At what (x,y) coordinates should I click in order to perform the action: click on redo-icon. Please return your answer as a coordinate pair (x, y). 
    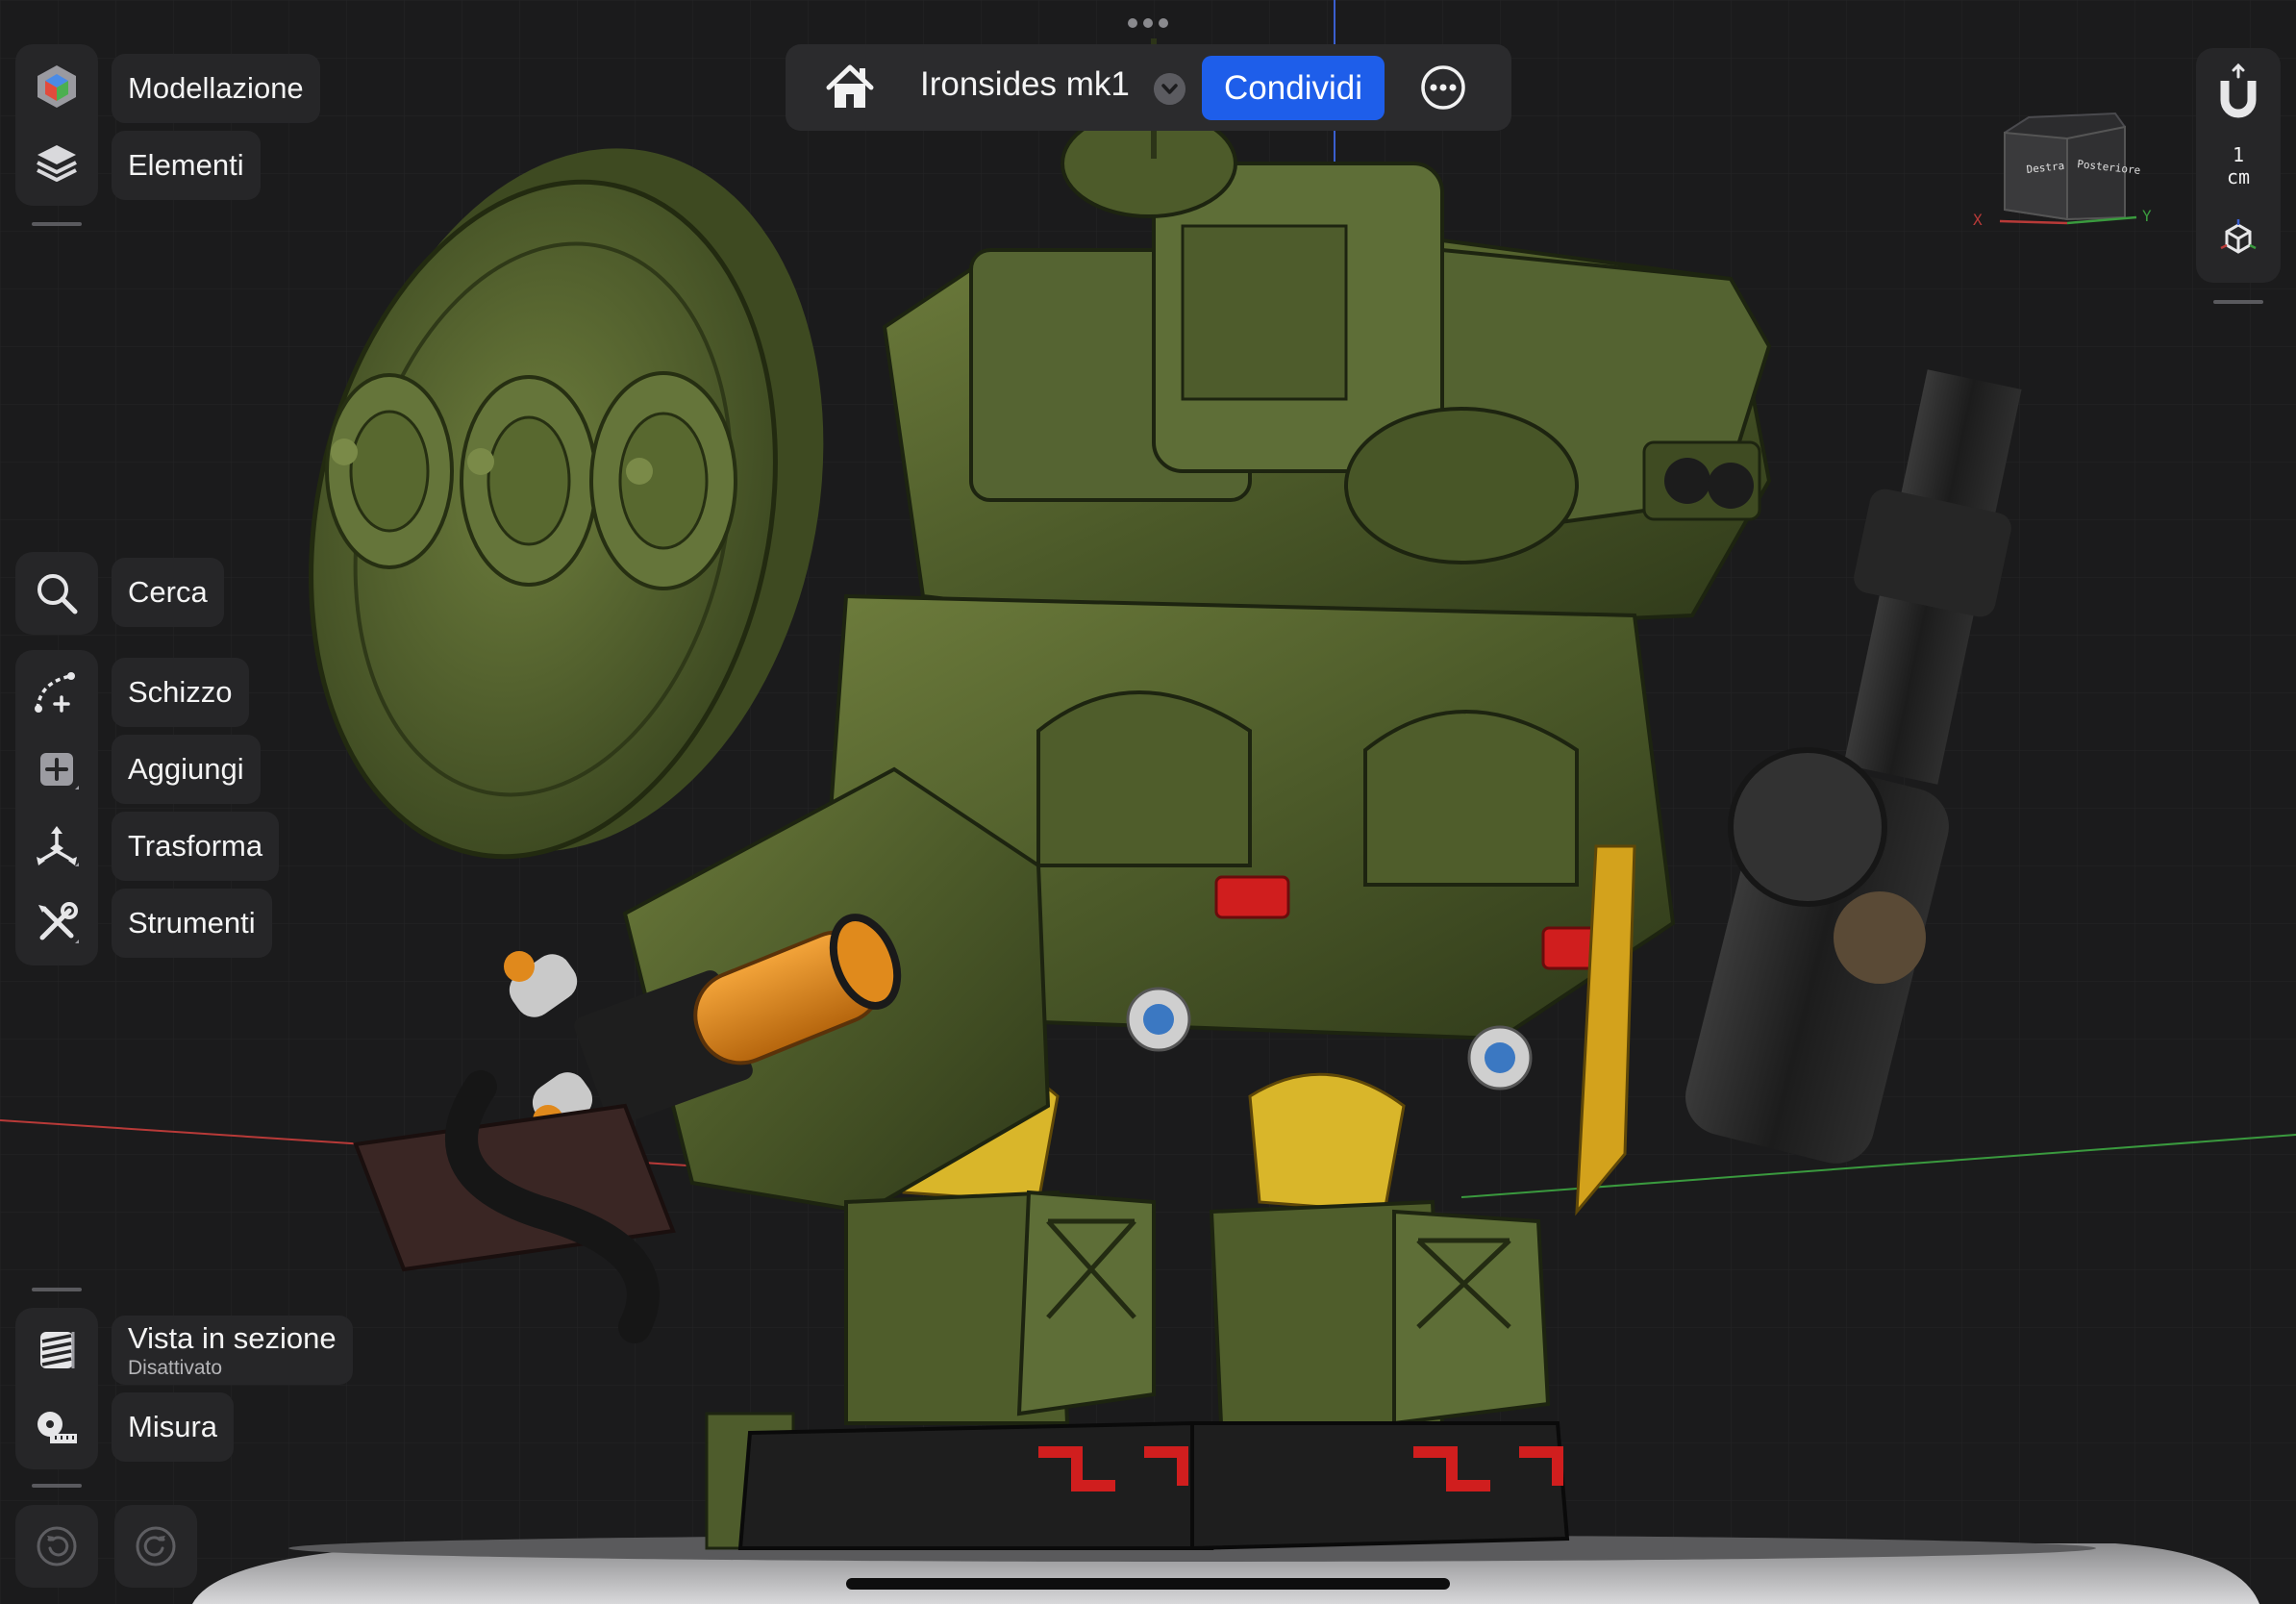
    Looking at the image, I should click on (156, 1546).